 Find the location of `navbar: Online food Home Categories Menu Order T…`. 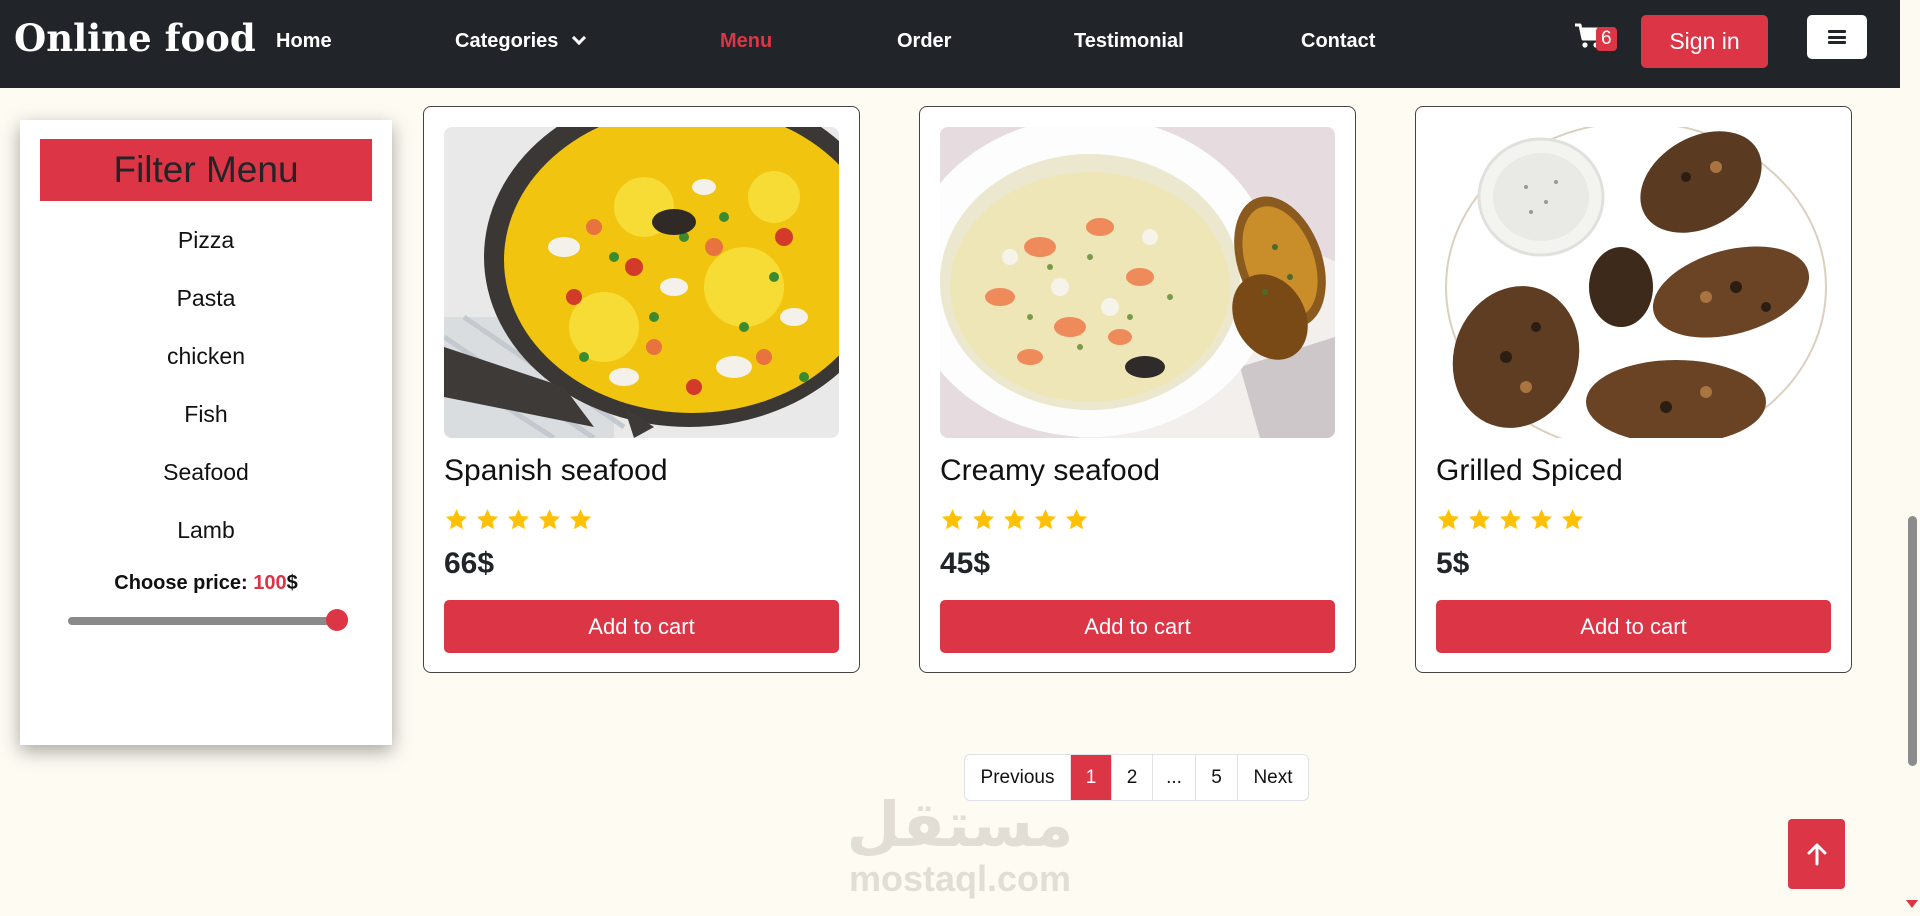

navbar: Online food Home Categories Menu Order T… is located at coordinates (950, 44).